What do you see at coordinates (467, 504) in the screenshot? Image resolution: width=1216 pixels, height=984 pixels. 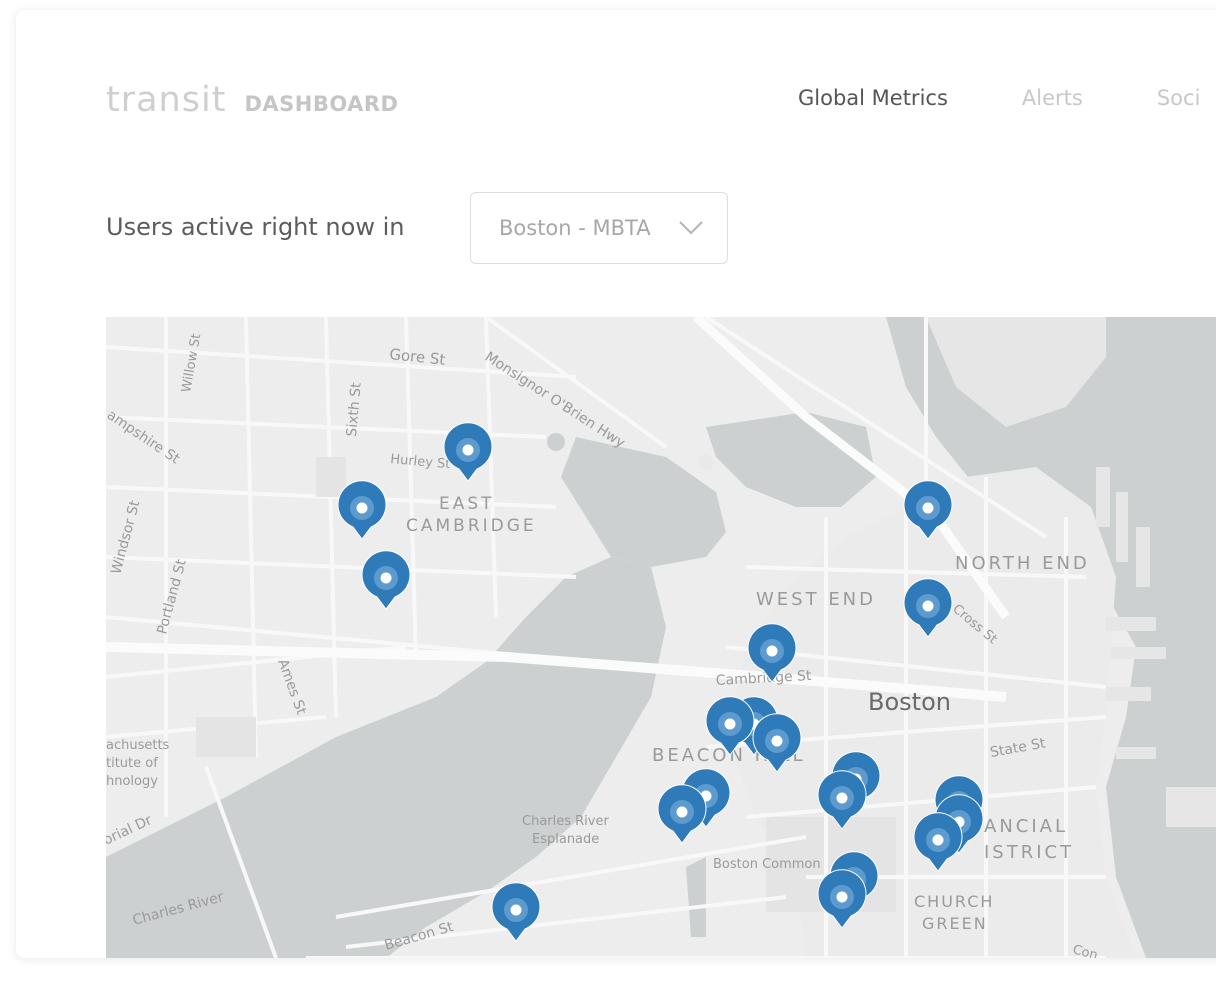 I see `map-label-east: EAST` at bounding box center [467, 504].